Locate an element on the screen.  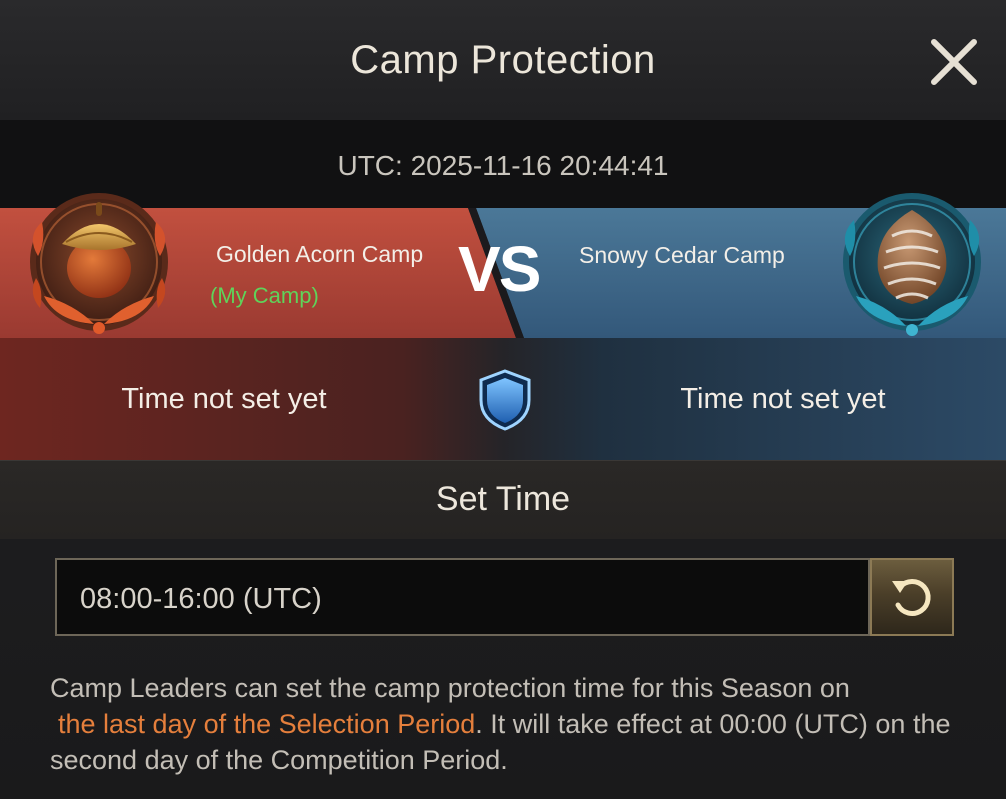
reset-icon is located at coordinates (911, 597).